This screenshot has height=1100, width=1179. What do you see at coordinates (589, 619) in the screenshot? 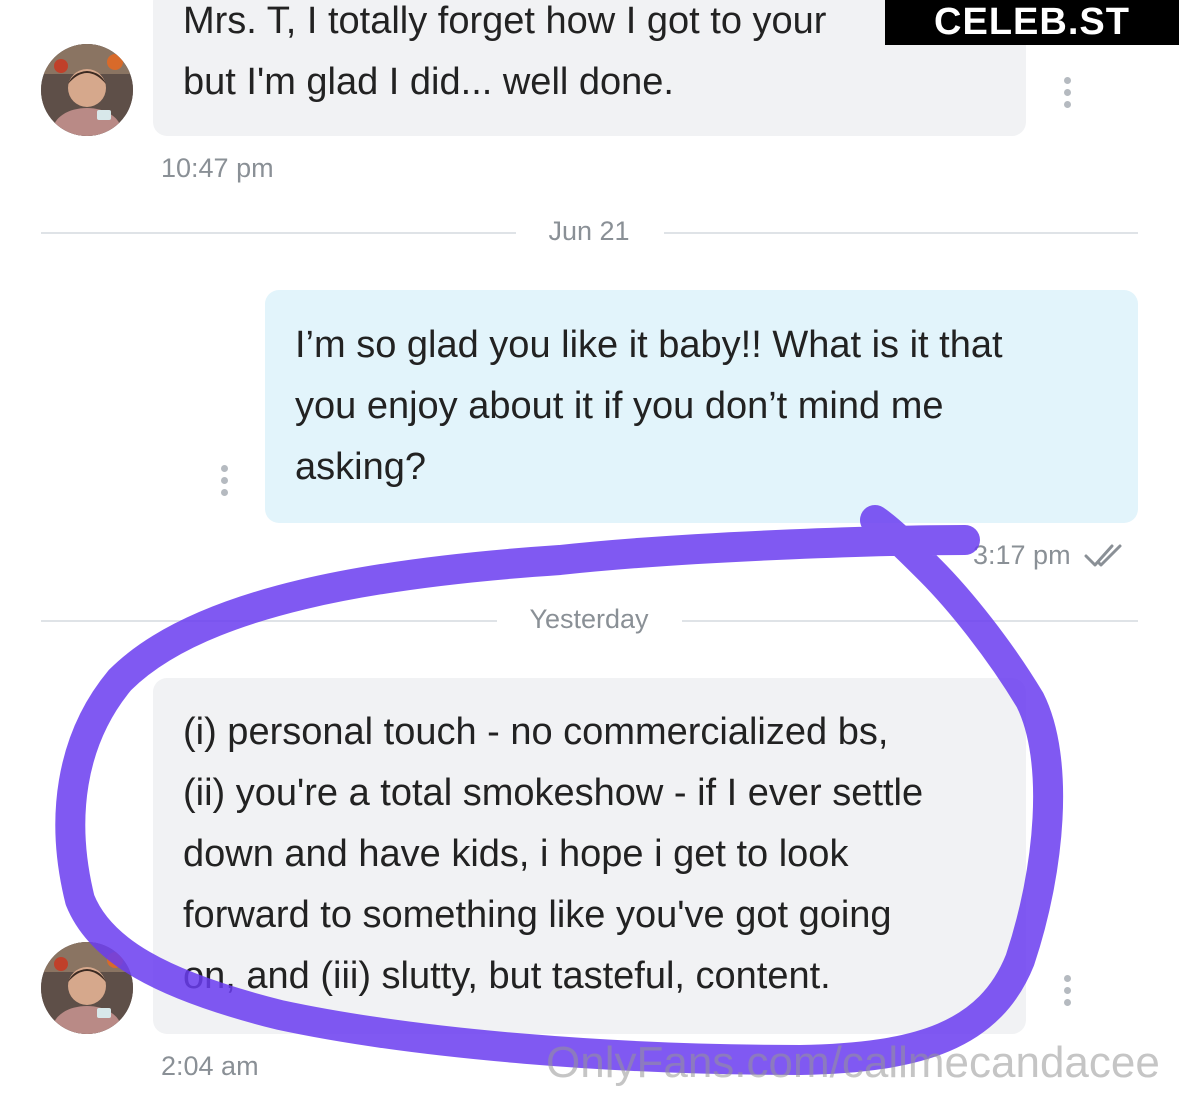
I see `date-divider: Yesterday` at bounding box center [589, 619].